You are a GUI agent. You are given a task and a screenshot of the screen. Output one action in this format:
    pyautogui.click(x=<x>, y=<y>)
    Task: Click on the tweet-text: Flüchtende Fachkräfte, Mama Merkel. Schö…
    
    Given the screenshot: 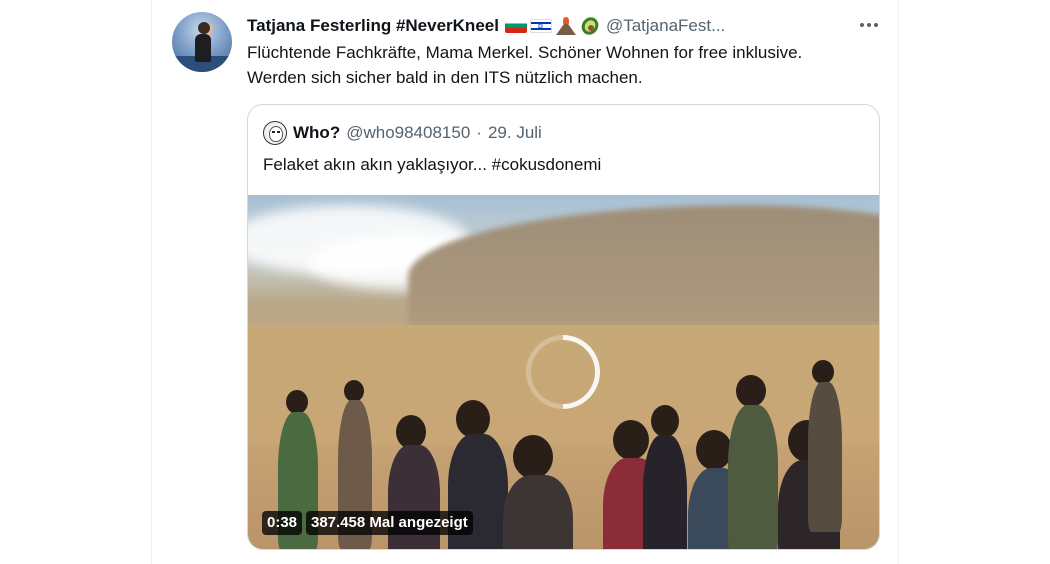 What is the action you would take?
    pyautogui.click(x=562, y=65)
    